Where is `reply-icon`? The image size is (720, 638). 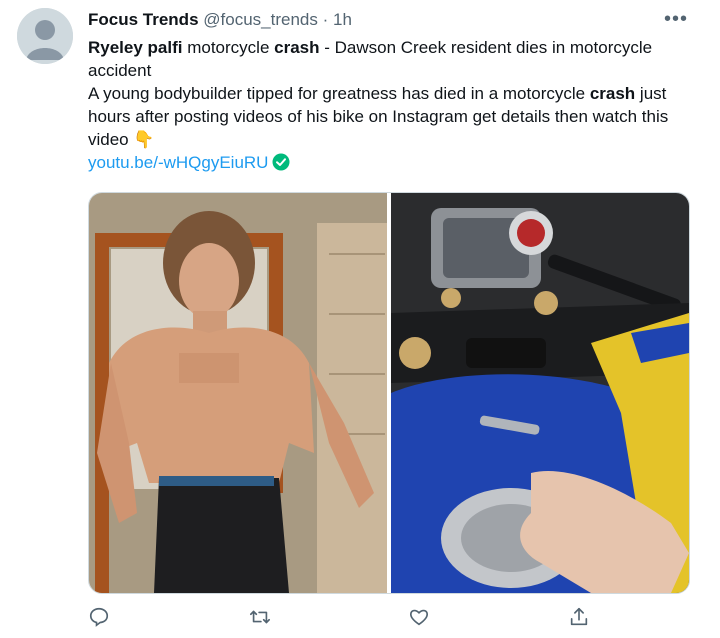 reply-icon is located at coordinates (101, 618).